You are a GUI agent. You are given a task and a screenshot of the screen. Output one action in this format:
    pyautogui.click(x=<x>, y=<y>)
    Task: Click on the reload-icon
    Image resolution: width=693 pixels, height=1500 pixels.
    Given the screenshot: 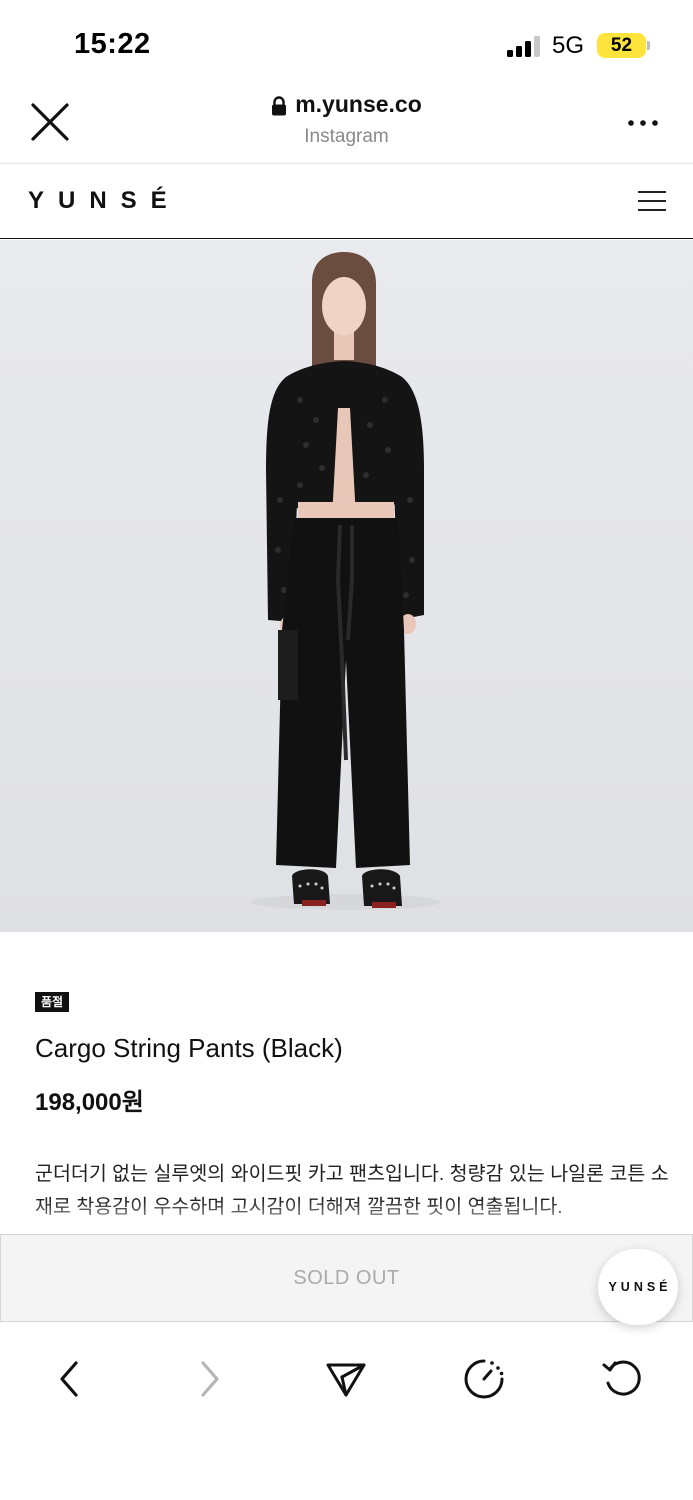 What is the action you would take?
    pyautogui.click(x=621, y=1378)
    